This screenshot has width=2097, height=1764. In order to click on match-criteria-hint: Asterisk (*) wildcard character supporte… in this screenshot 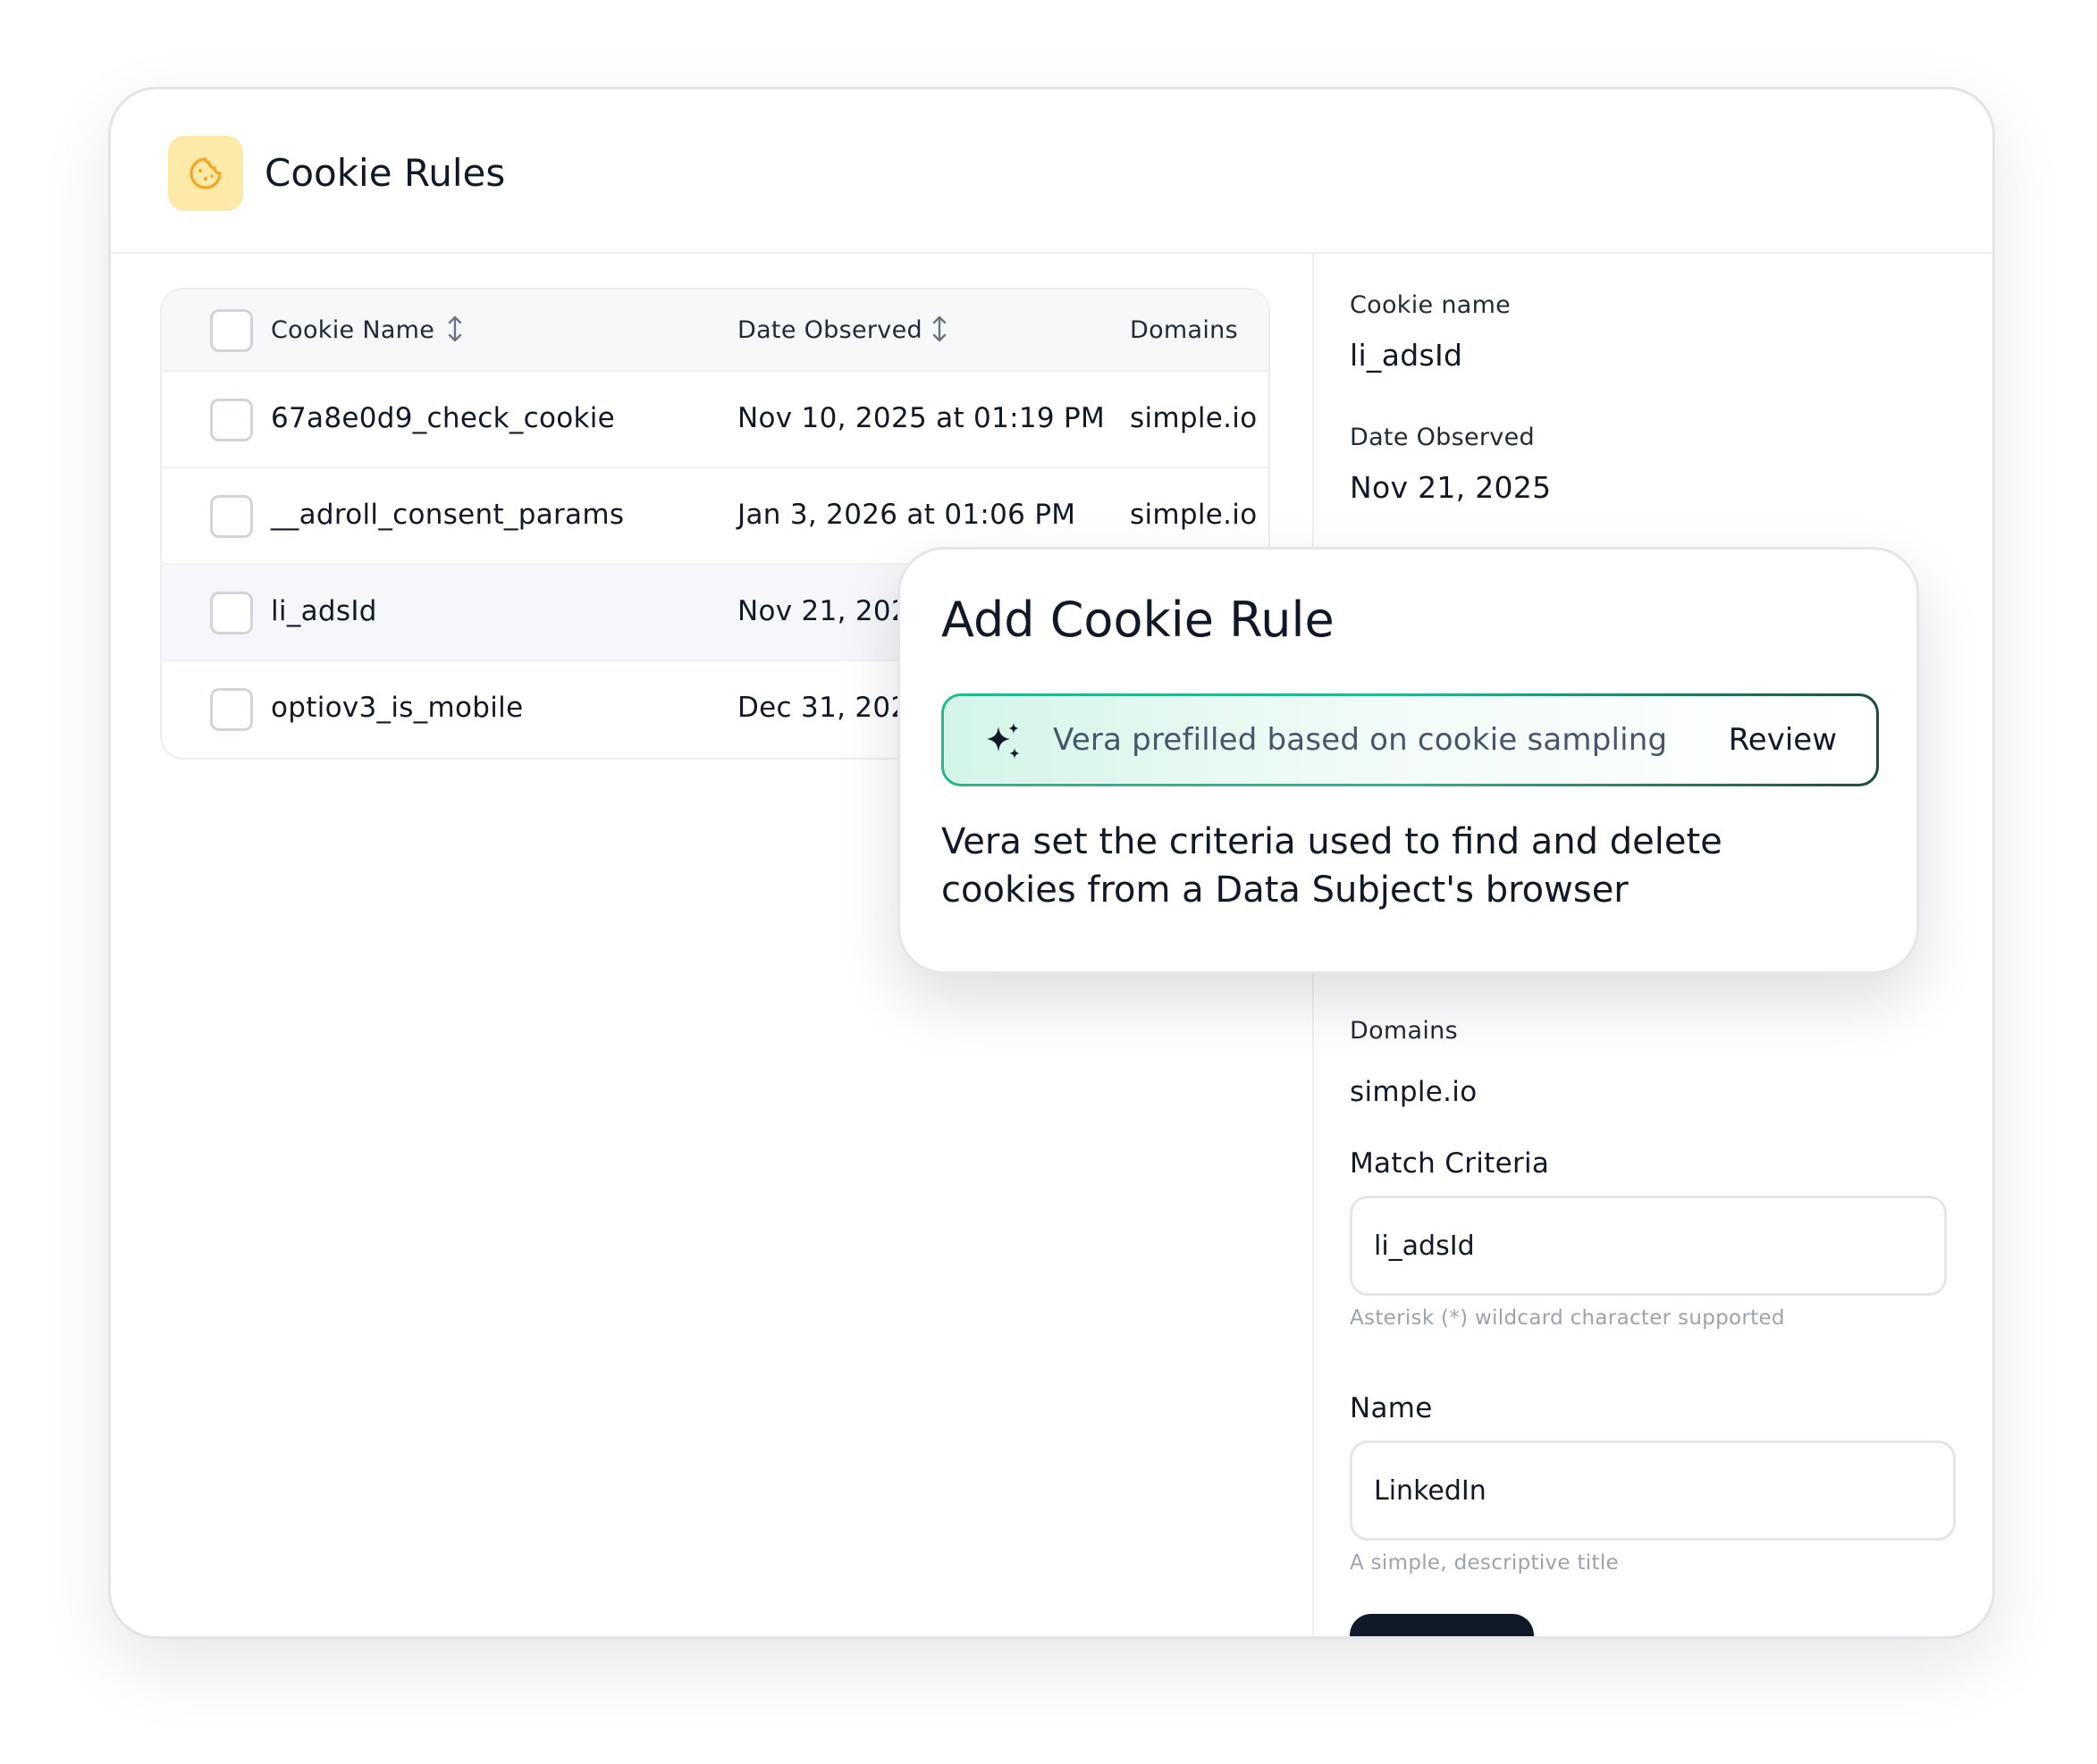, I will do `click(1567, 1318)`.